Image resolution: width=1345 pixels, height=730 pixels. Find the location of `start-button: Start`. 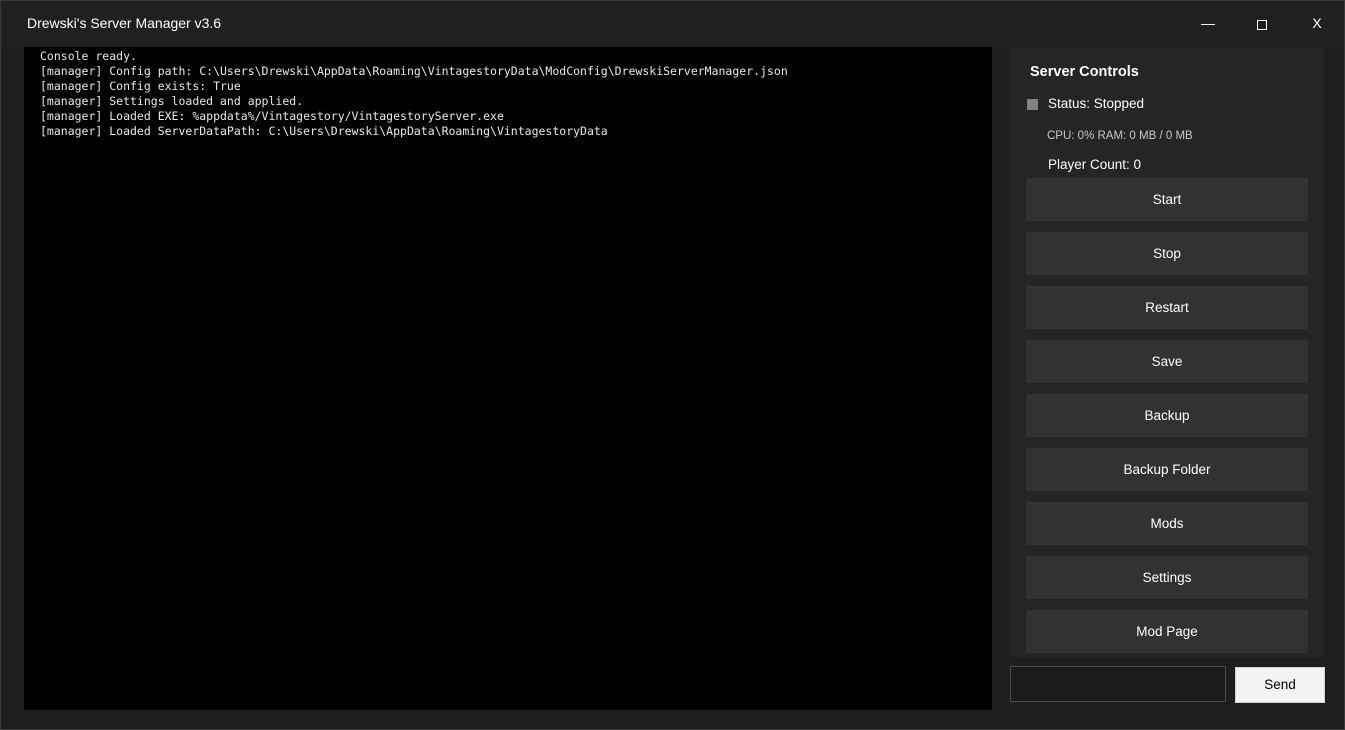

start-button: Start is located at coordinates (1167, 199).